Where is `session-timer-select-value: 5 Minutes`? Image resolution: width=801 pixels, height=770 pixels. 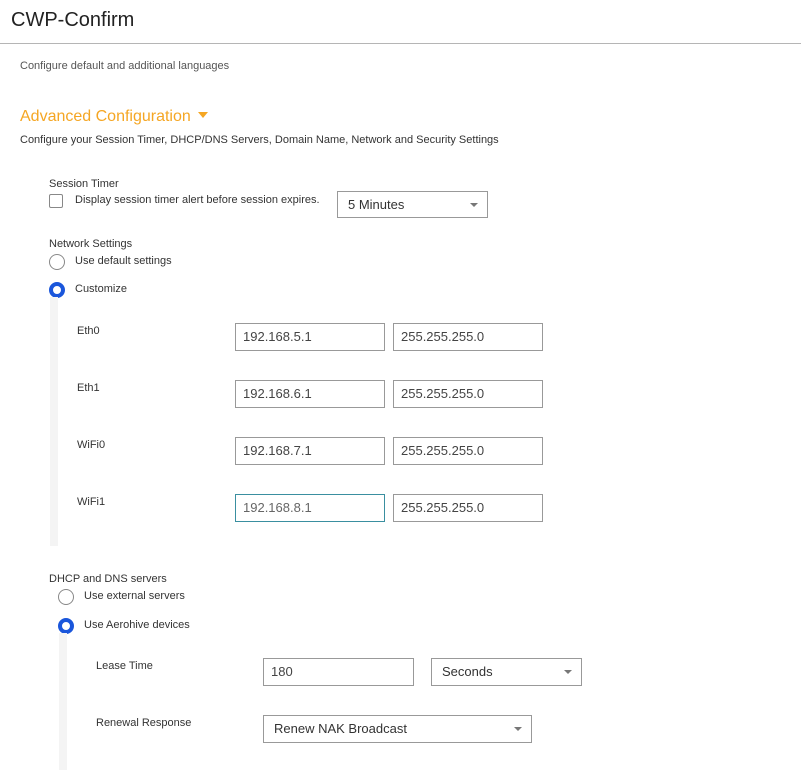 session-timer-select-value: 5 Minutes is located at coordinates (376, 204).